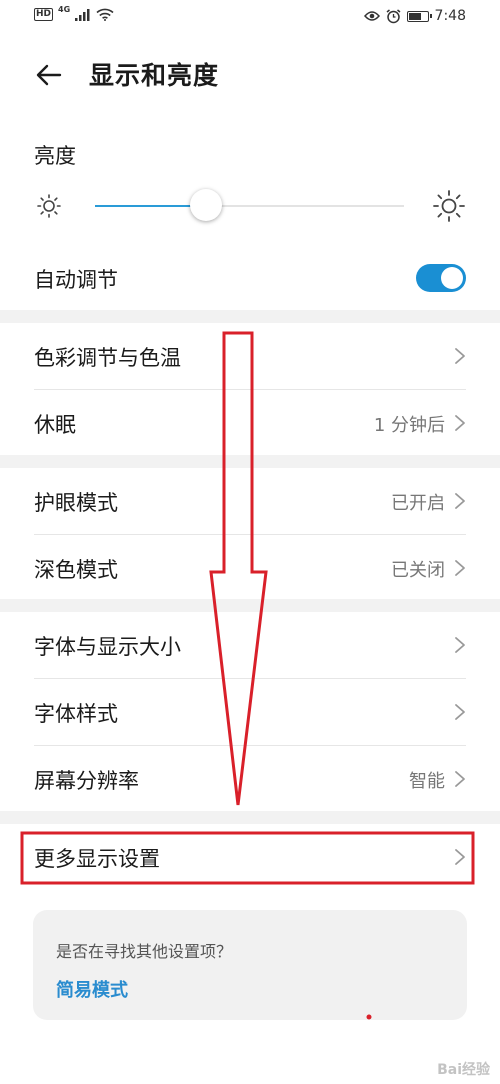 The width and height of the screenshot is (500, 1084). I want to click on setting-label: 屏幕分辨率, so click(86, 781).